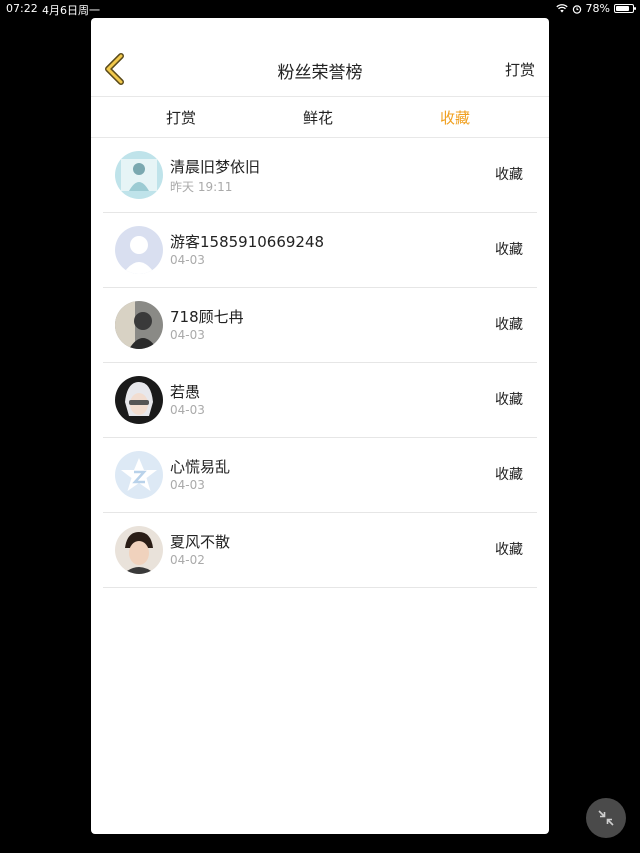 This screenshot has width=640, height=853. I want to click on fan-name: 718顾七冉, so click(207, 317).